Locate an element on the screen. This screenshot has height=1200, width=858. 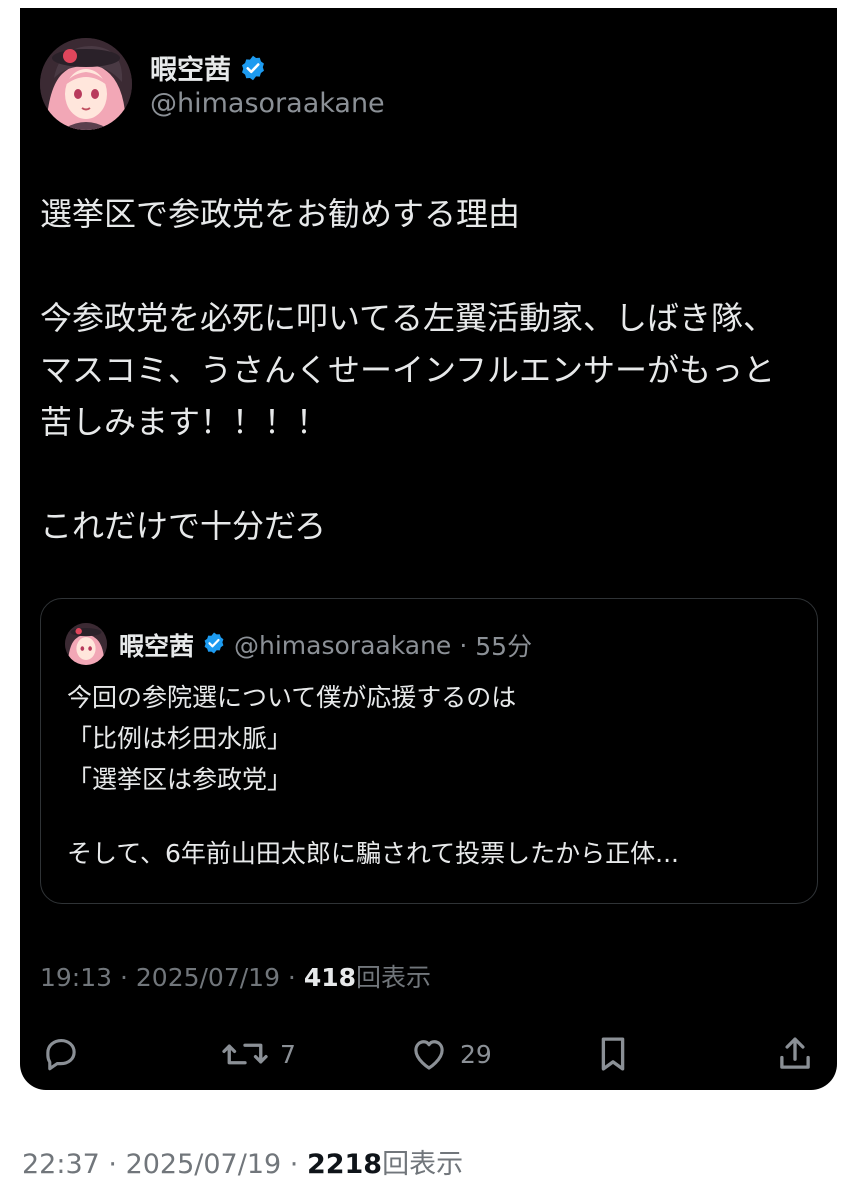
tweet-line: これだけで十分だろ is located at coordinates (183, 526).